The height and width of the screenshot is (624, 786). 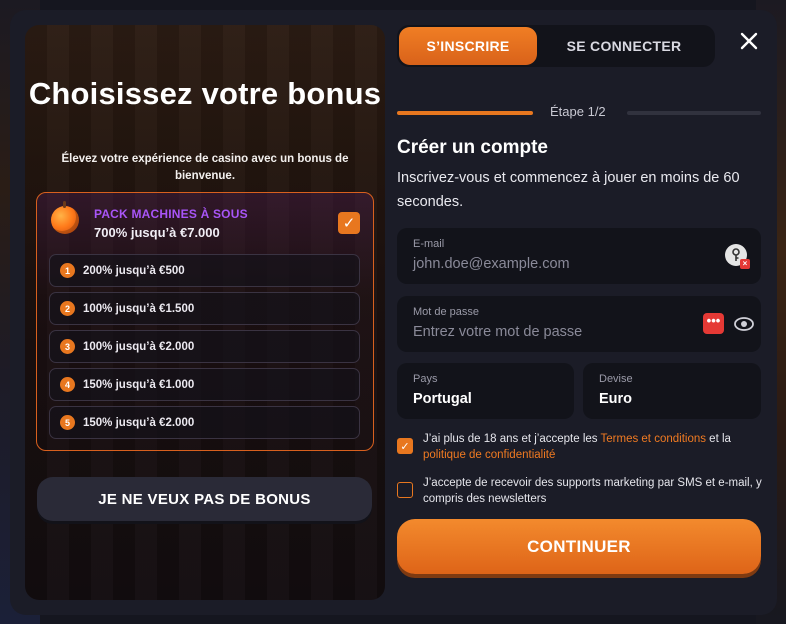 I want to click on step-progress-remaining, so click(x=694, y=113).